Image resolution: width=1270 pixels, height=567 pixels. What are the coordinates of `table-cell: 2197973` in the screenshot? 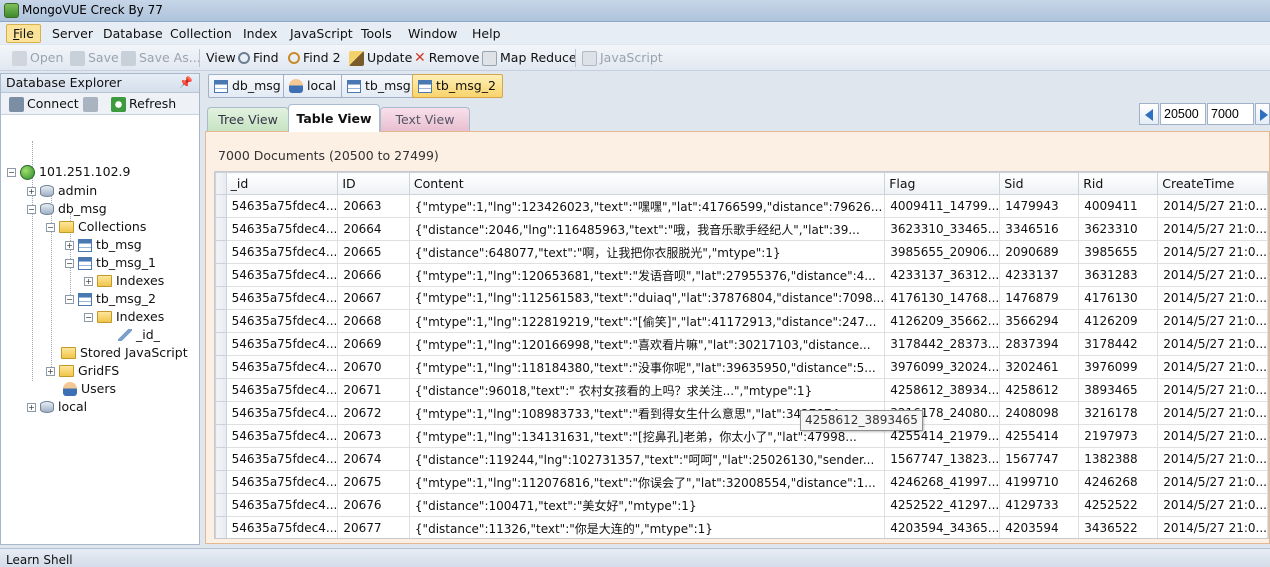 It's located at (1118, 436).